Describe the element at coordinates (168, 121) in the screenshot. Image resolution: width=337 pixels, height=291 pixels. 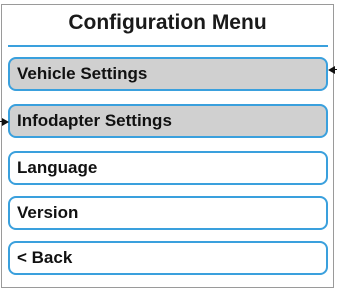
I see `menu-item-infodapter-settings: Infodapter Settings` at that location.